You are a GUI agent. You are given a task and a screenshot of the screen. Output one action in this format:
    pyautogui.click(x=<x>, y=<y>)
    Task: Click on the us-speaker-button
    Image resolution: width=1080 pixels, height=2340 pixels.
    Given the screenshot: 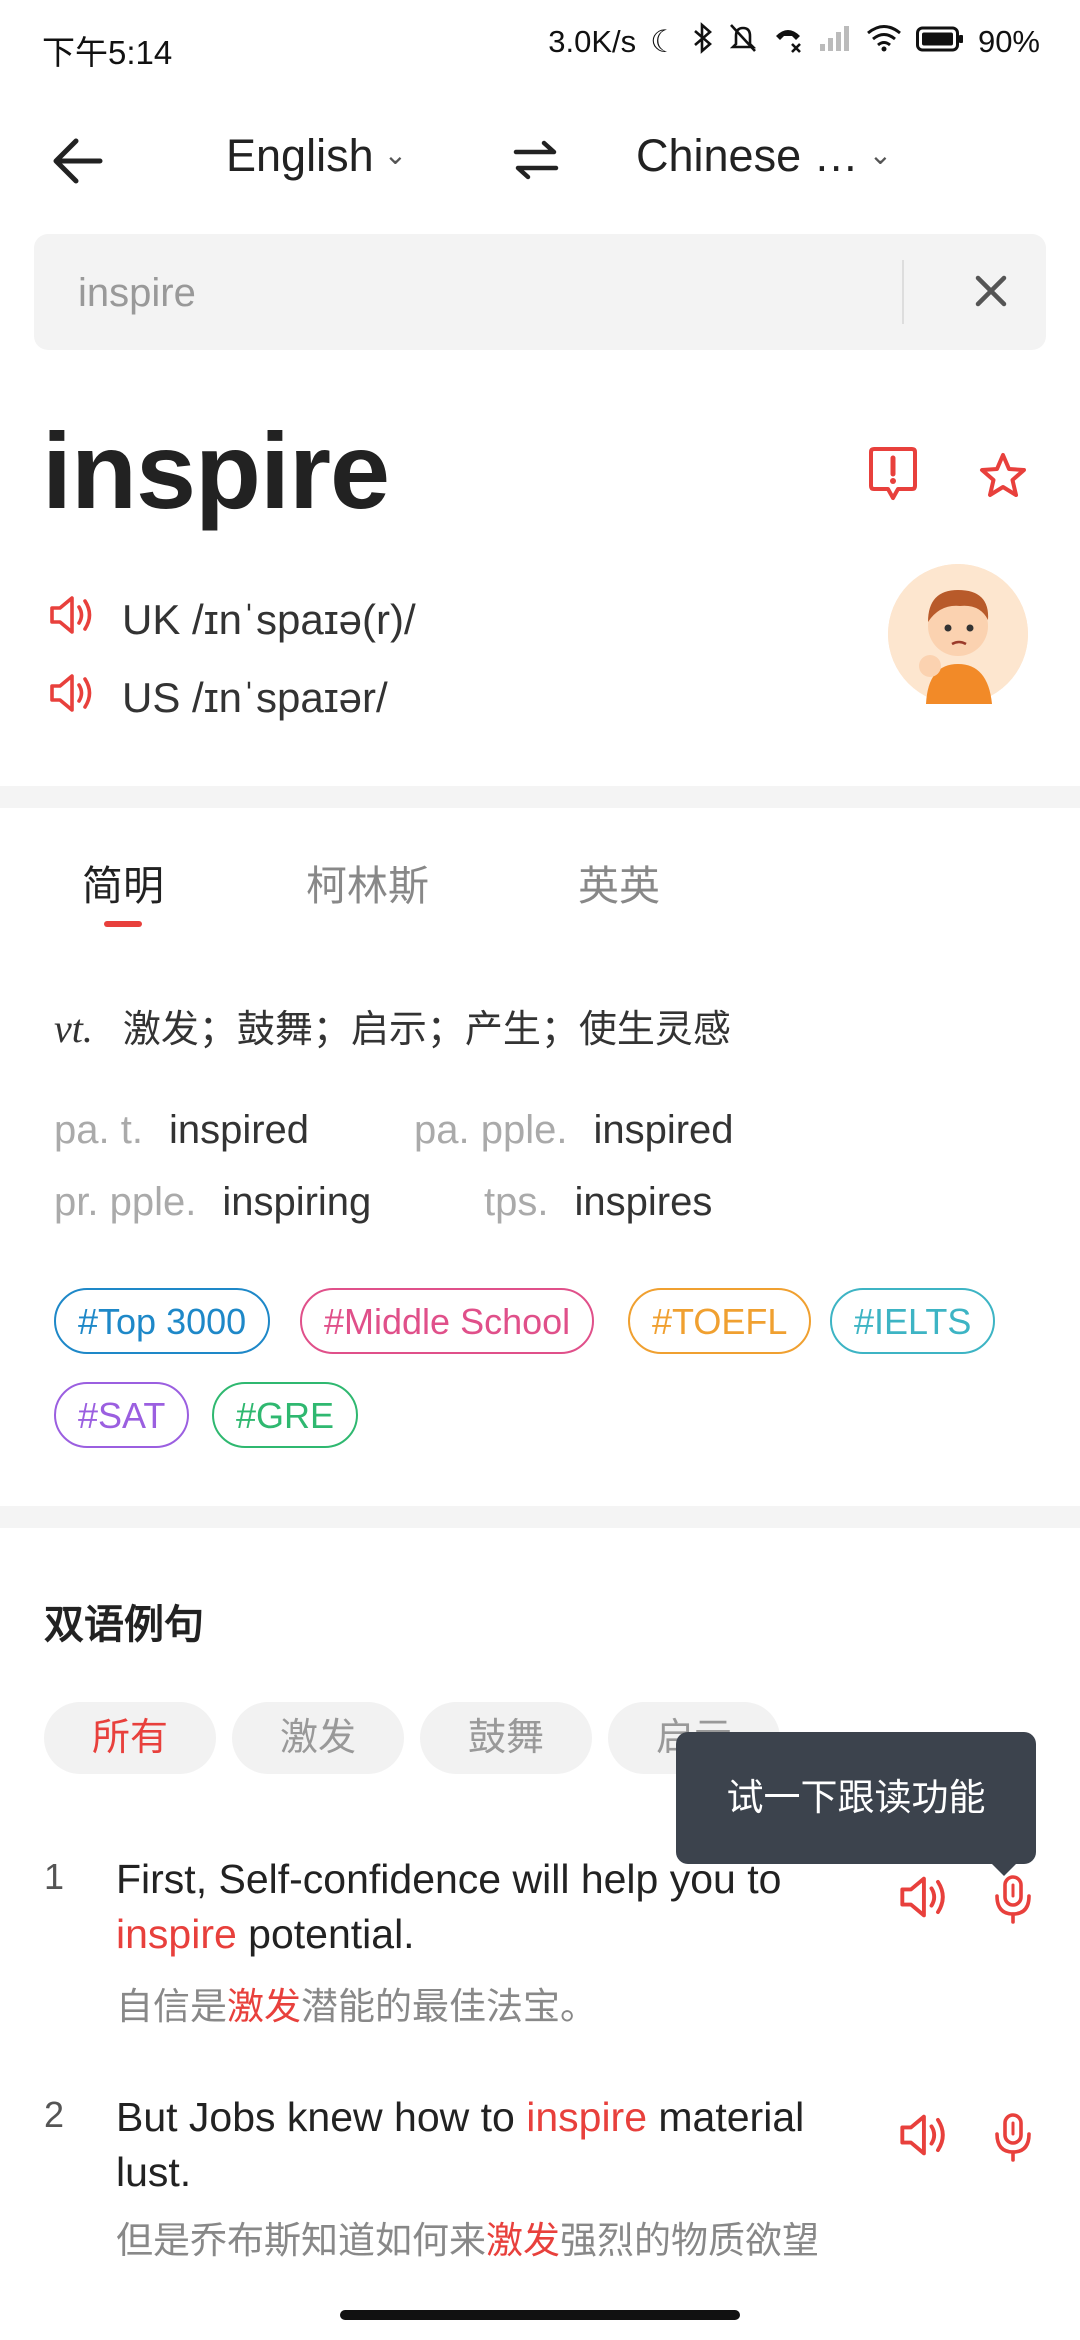 What is the action you would take?
    pyautogui.click(x=73, y=698)
    